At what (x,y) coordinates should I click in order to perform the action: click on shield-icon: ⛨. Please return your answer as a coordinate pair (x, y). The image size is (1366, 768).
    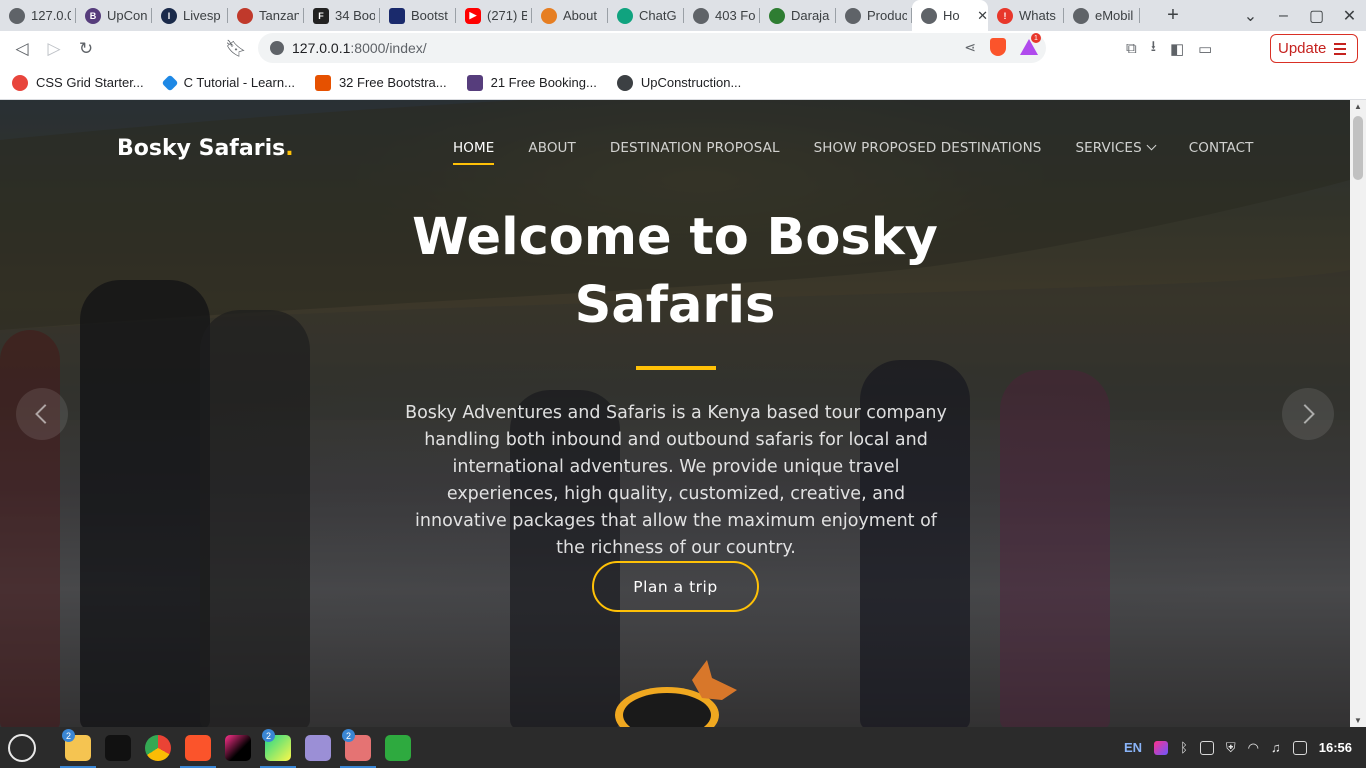
    Looking at the image, I should click on (1231, 748).